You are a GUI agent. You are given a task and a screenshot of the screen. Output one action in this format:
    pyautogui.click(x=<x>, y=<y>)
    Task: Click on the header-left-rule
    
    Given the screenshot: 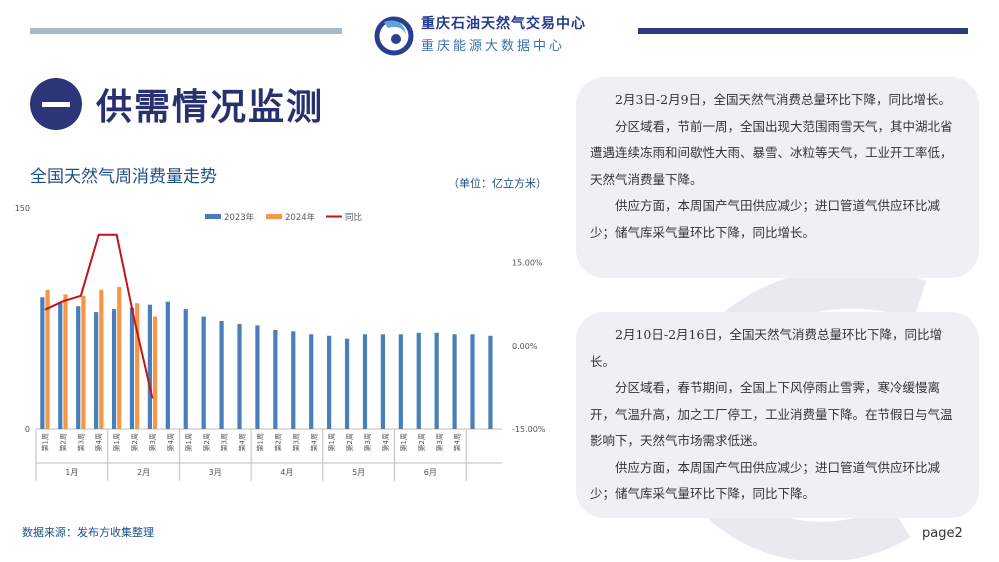 What is the action you would take?
    pyautogui.click(x=186, y=31)
    